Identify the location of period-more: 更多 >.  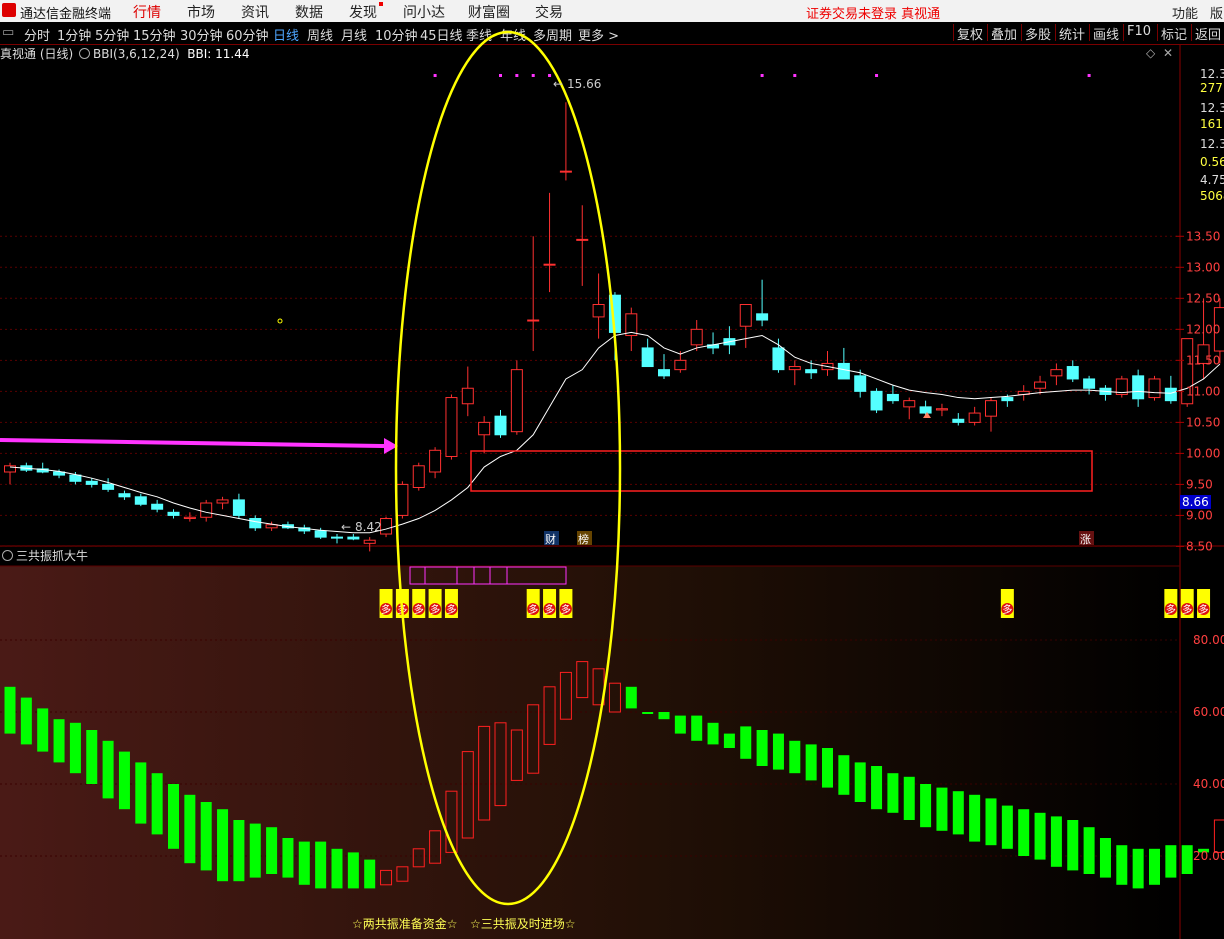
(598, 34).